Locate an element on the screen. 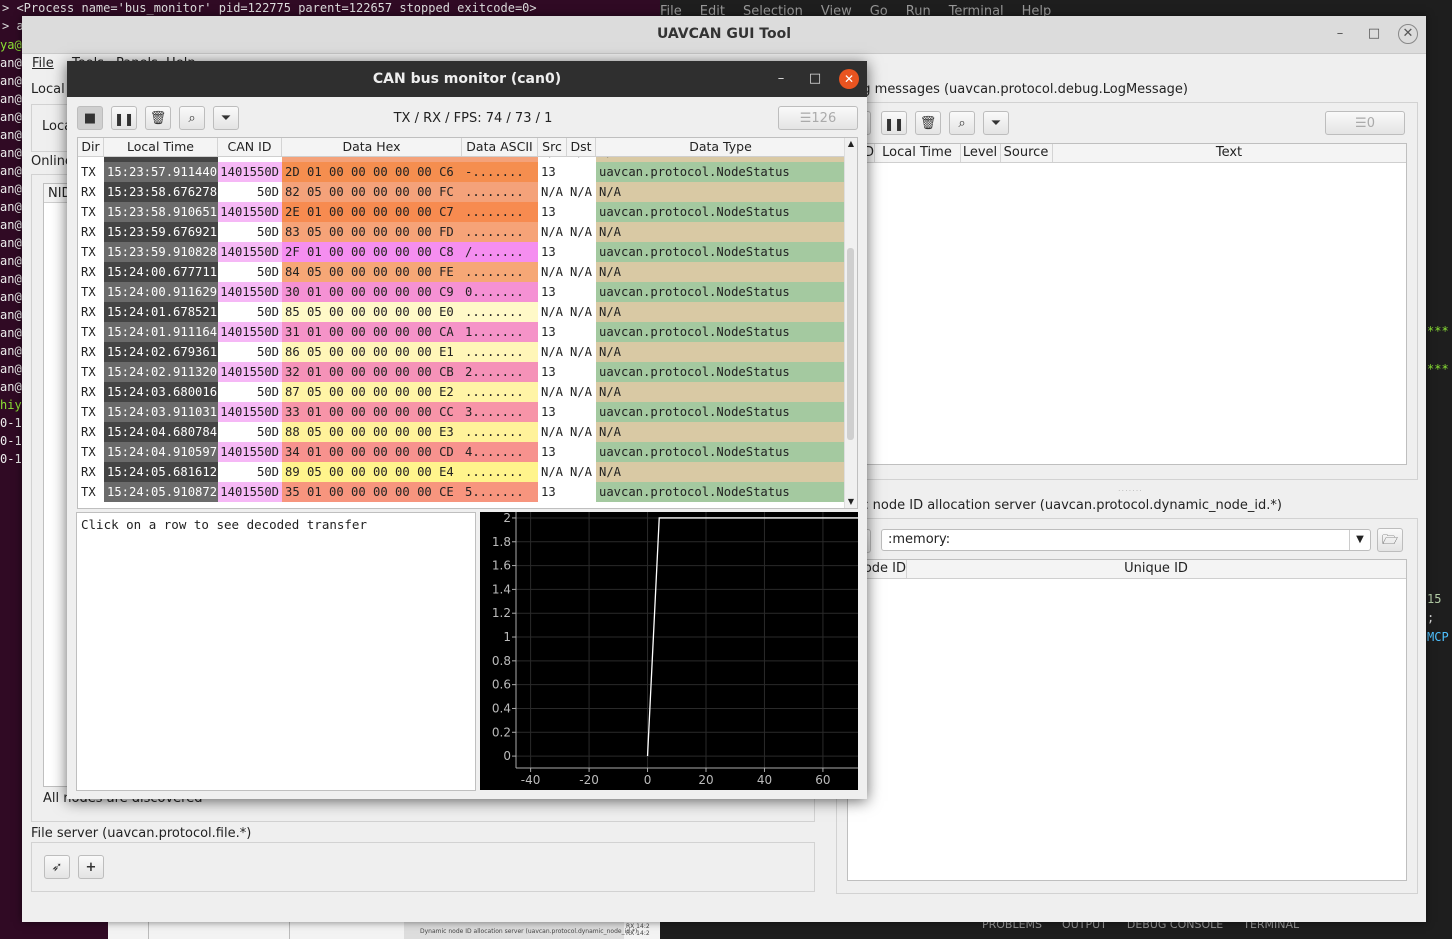  scroll-down-icon: ▼ is located at coordinates (851, 502).